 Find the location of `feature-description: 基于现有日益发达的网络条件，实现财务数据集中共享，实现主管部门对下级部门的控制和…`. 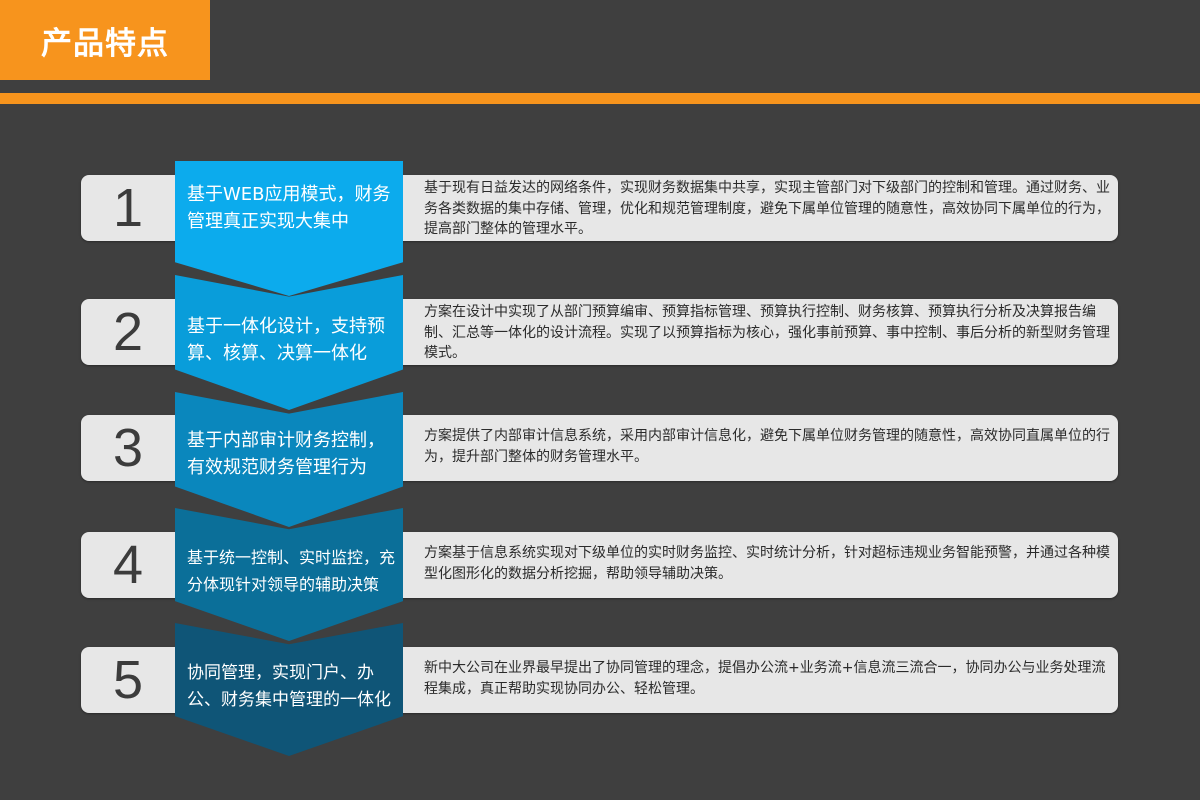

feature-description: 基于现有日益发达的网络条件，实现财务数据集中共享，实现主管部门对下级部门的控制和… is located at coordinates (767, 208).